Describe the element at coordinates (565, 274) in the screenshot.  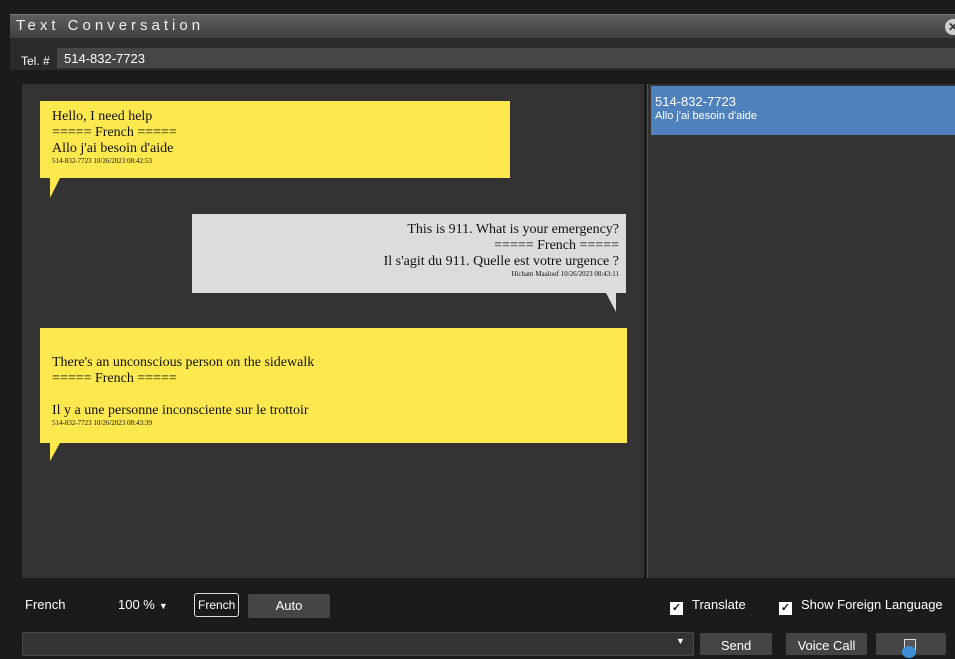
I see `message-meta: Hicham Maalouf 10/26/2023 08:43:11` at that location.